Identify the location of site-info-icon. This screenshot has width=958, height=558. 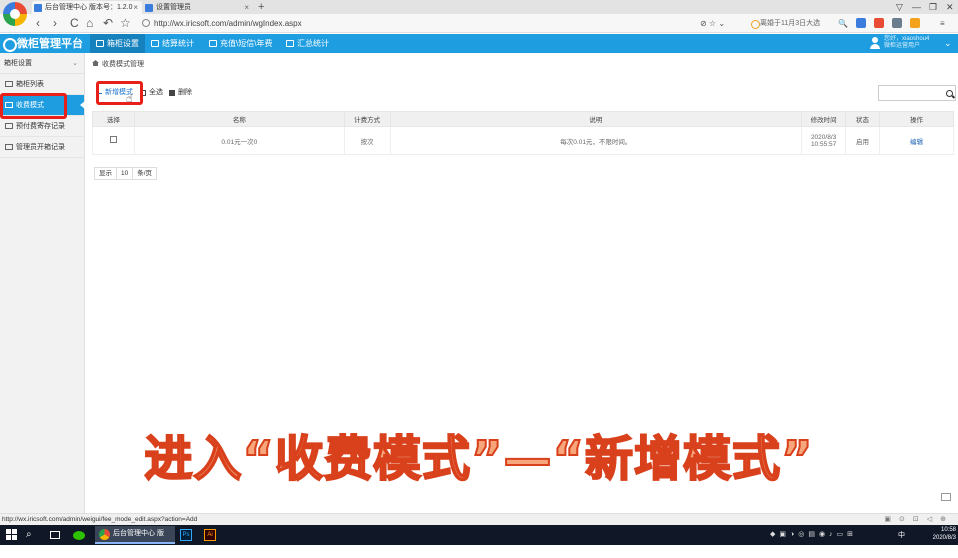
(146, 23).